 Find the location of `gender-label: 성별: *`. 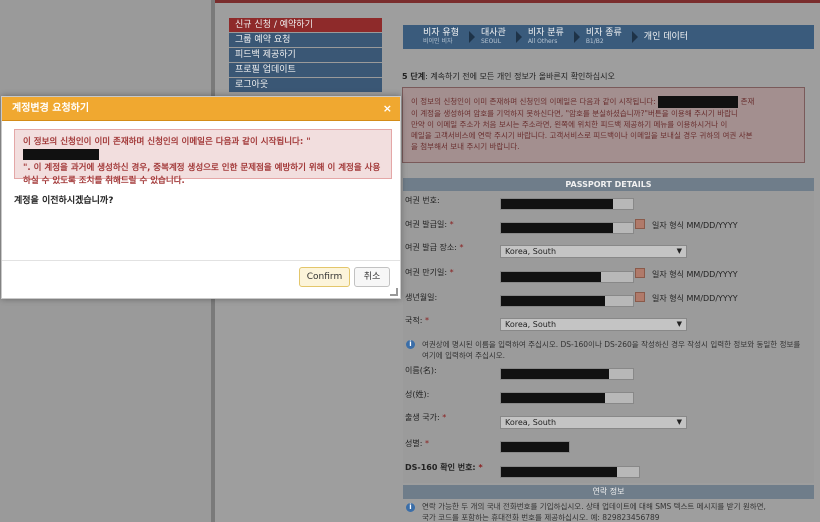

gender-label: 성별: * is located at coordinates (417, 443).